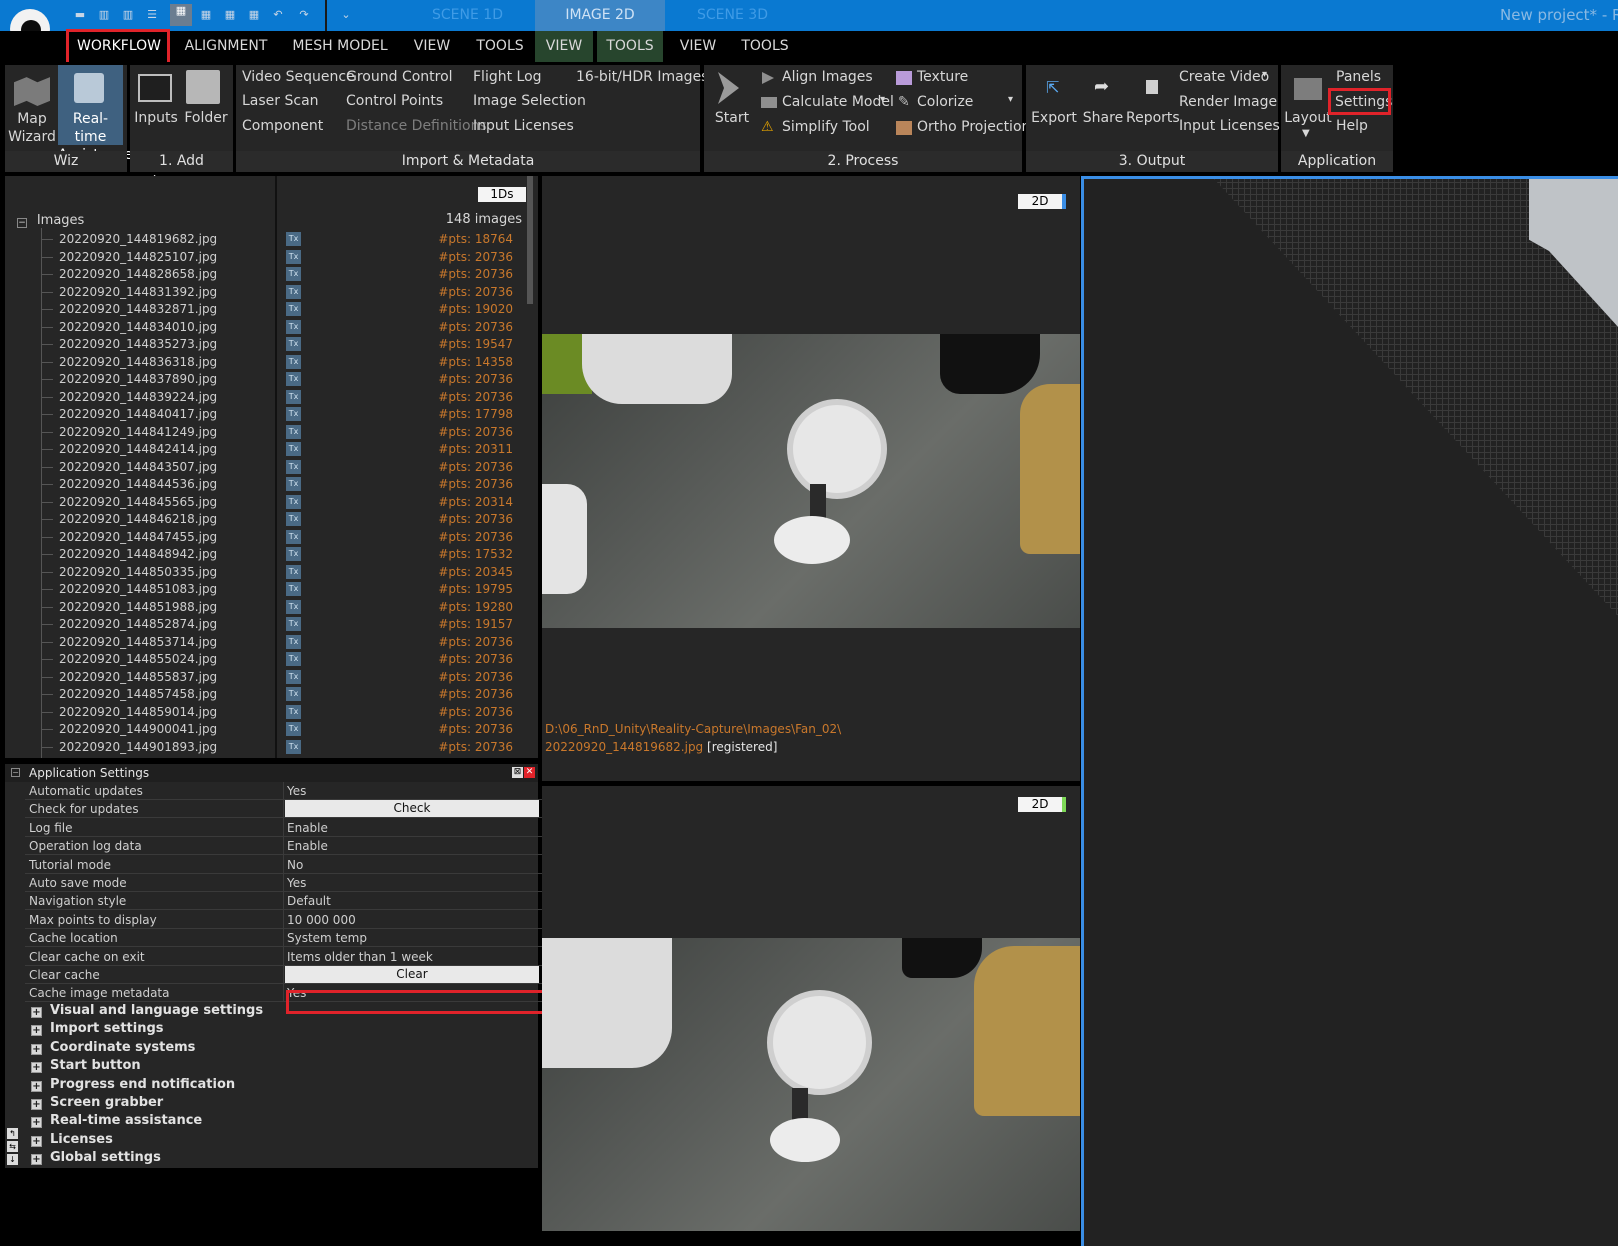 This screenshot has height=1246, width=1618. What do you see at coordinates (1308, 118) in the screenshot?
I see `layout-button: Layout` at bounding box center [1308, 118].